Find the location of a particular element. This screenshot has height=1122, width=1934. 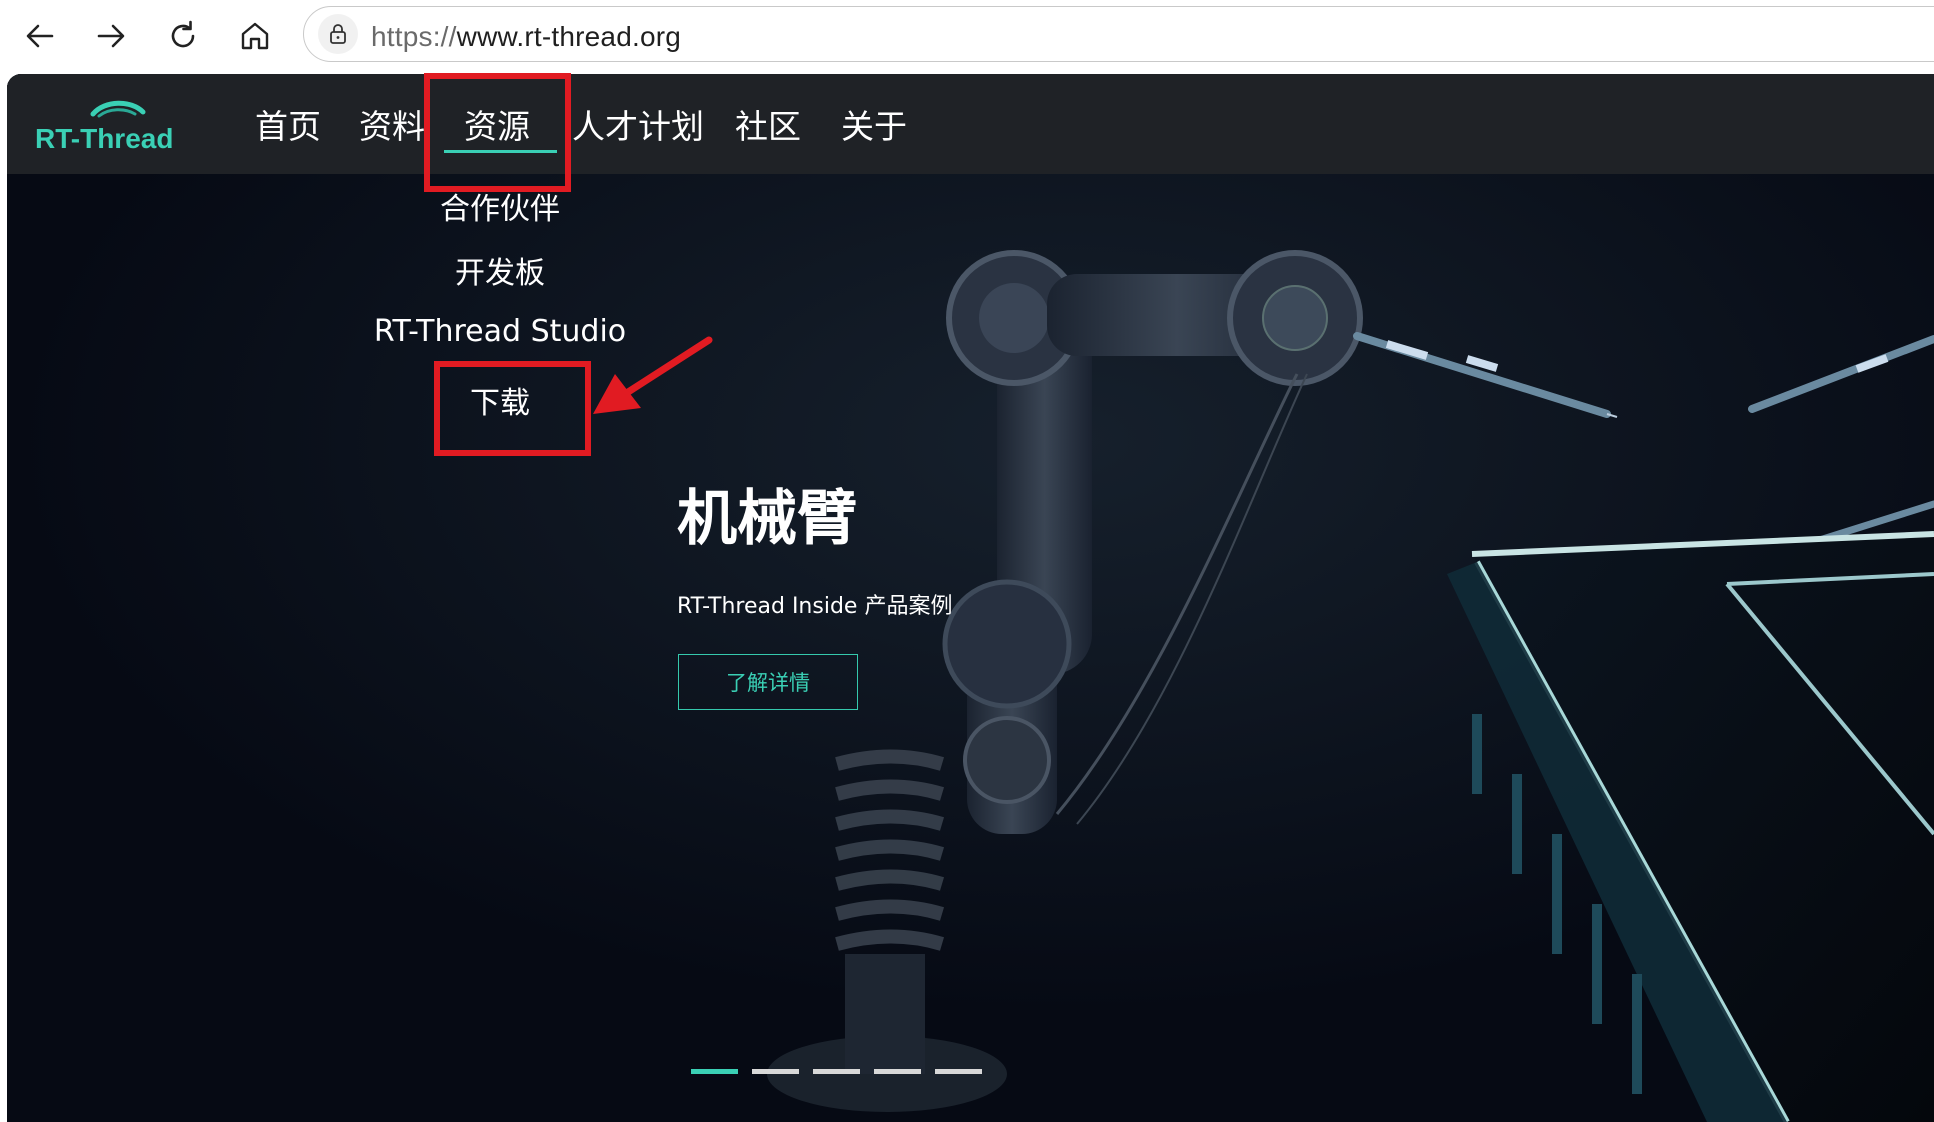

nav-active-indicator is located at coordinates (500, 151).